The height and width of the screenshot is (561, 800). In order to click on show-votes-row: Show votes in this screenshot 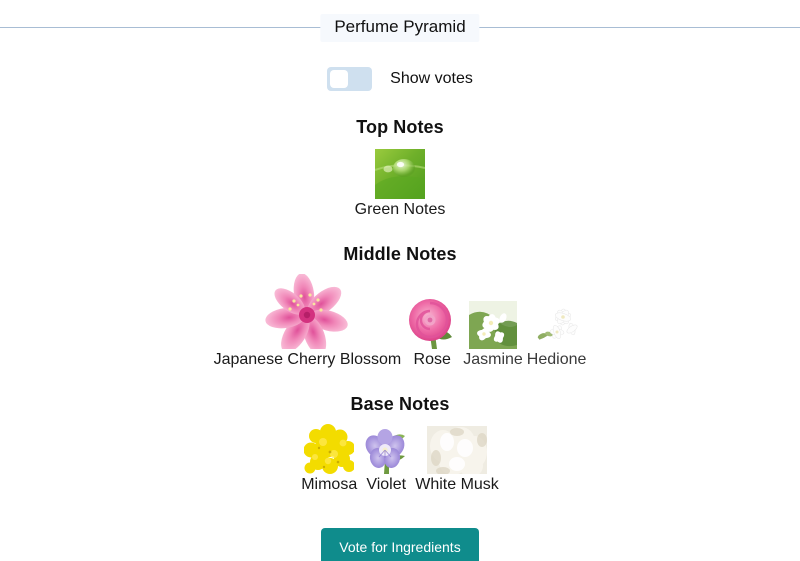, I will do `click(400, 79)`.